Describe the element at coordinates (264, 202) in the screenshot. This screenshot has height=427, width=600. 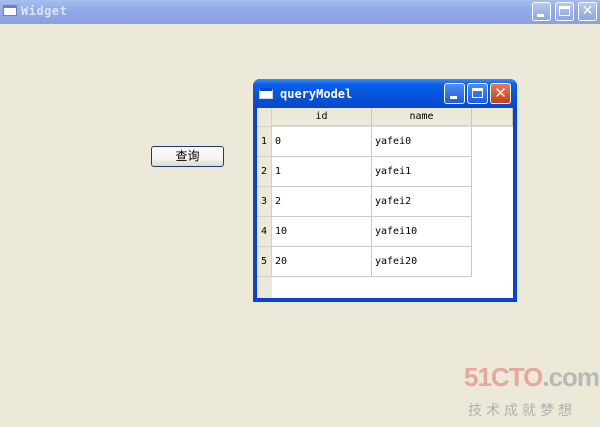
I see `row-header: 3` at that location.